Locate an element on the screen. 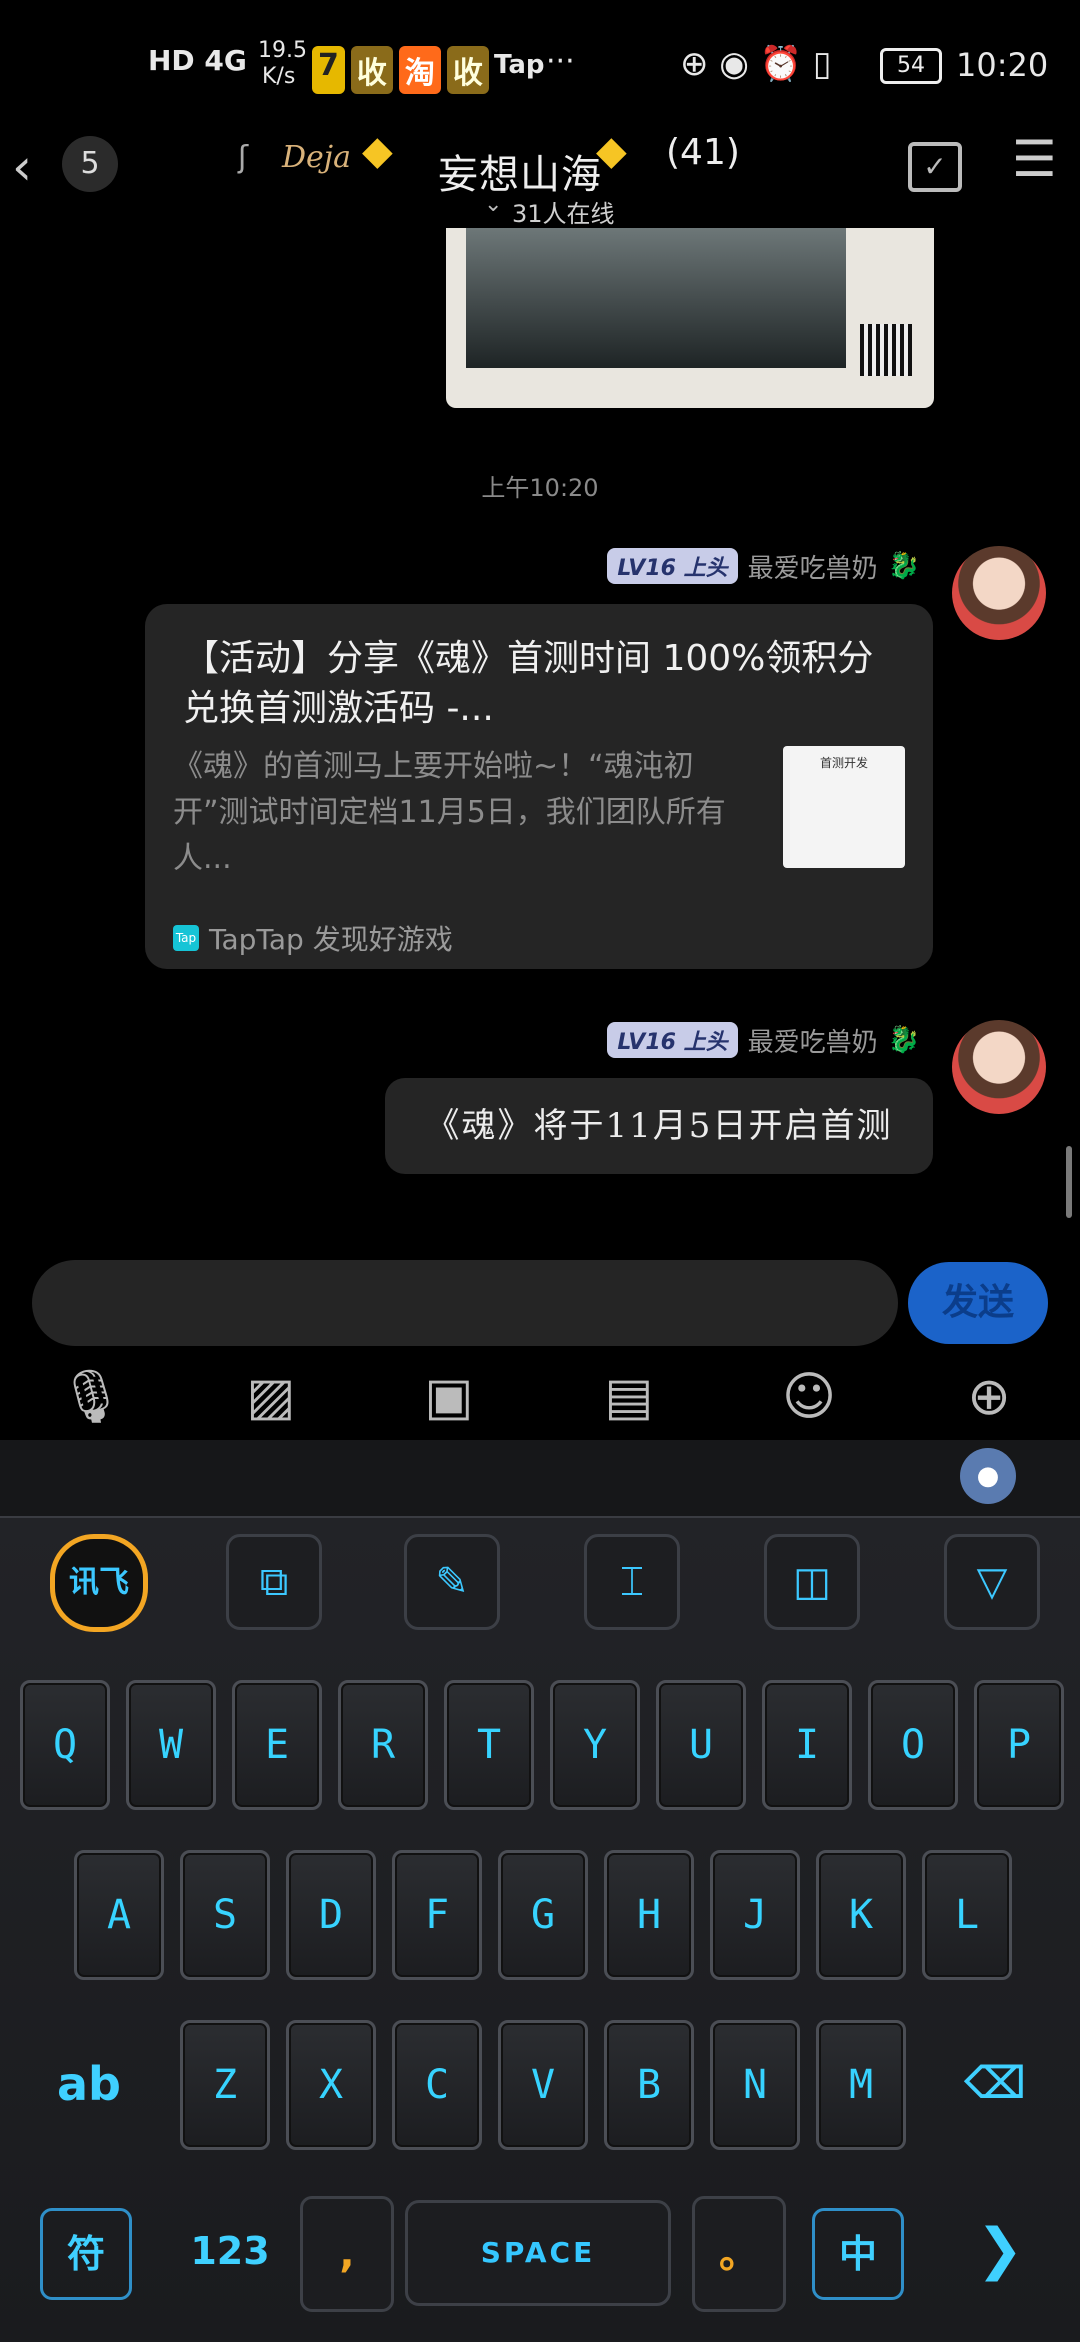 The height and width of the screenshot is (2342, 1080). keyboard-logo: 讯飞 is located at coordinates (99, 1583).